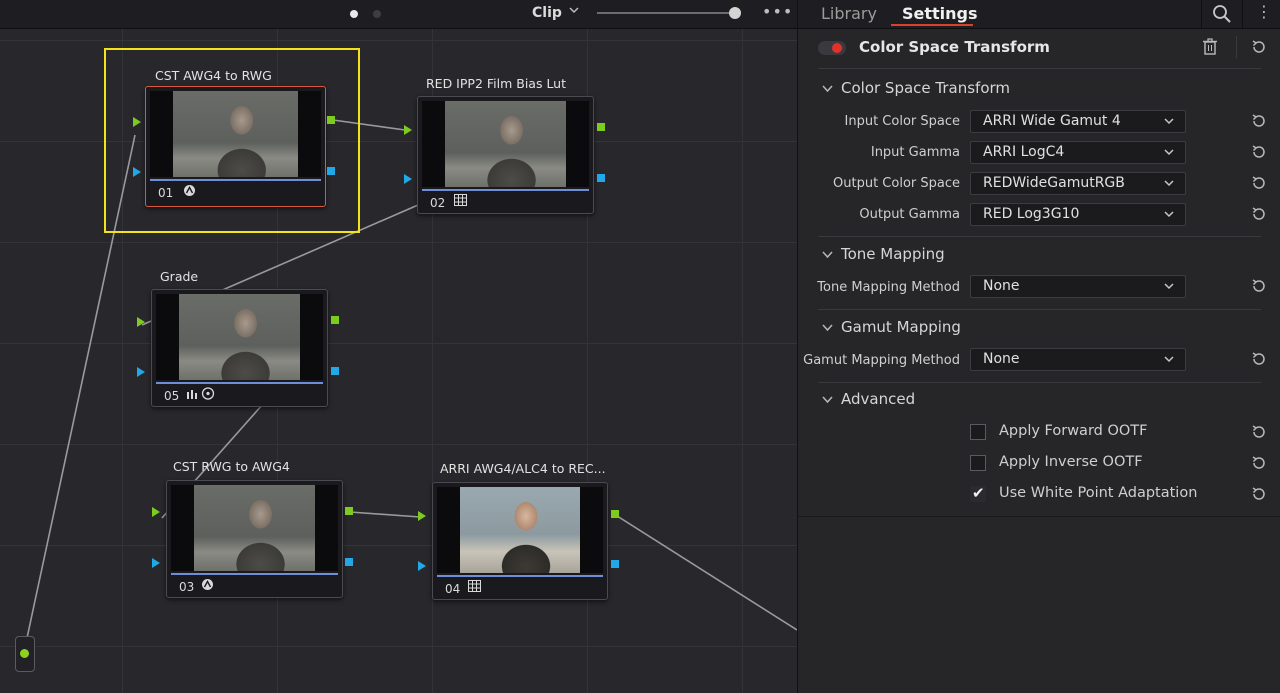 Image resolution: width=1280 pixels, height=693 pixels. What do you see at coordinates (1264, 11) in the screenshot?
I see `more-options-icon: ⋮` at bounding box center [1264, 11].